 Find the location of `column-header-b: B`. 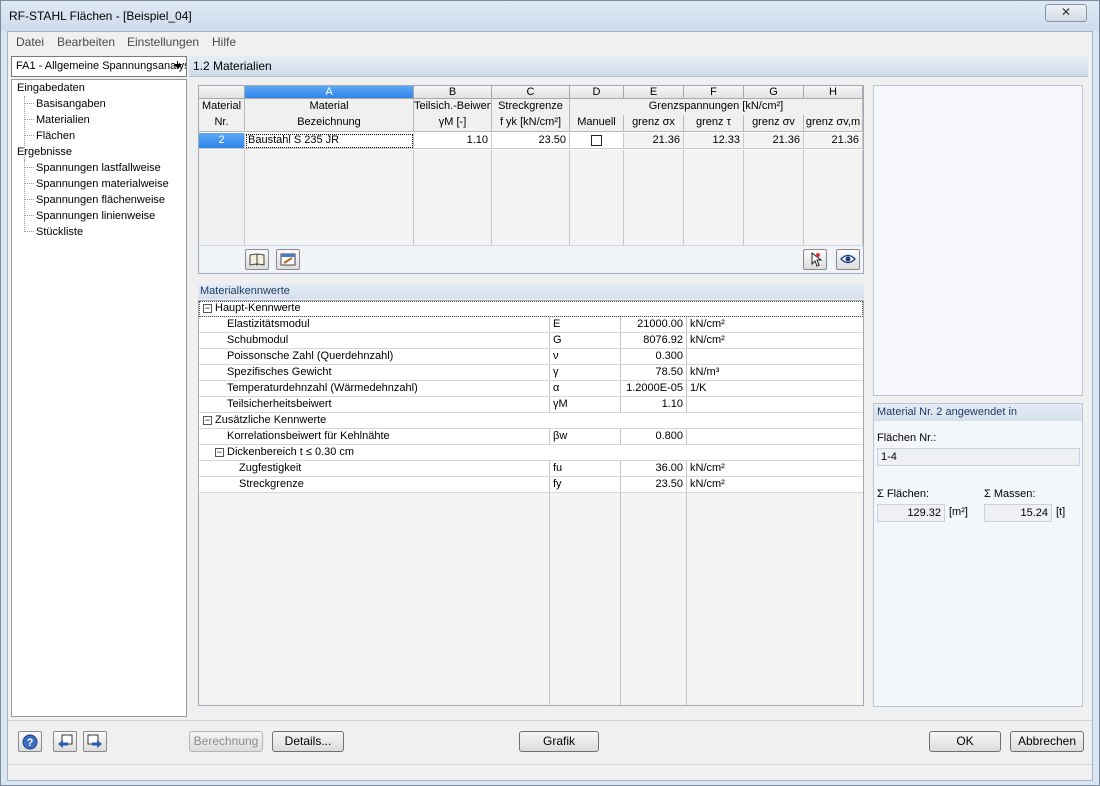

column-header-b: B is located at coordinates (453, 92).